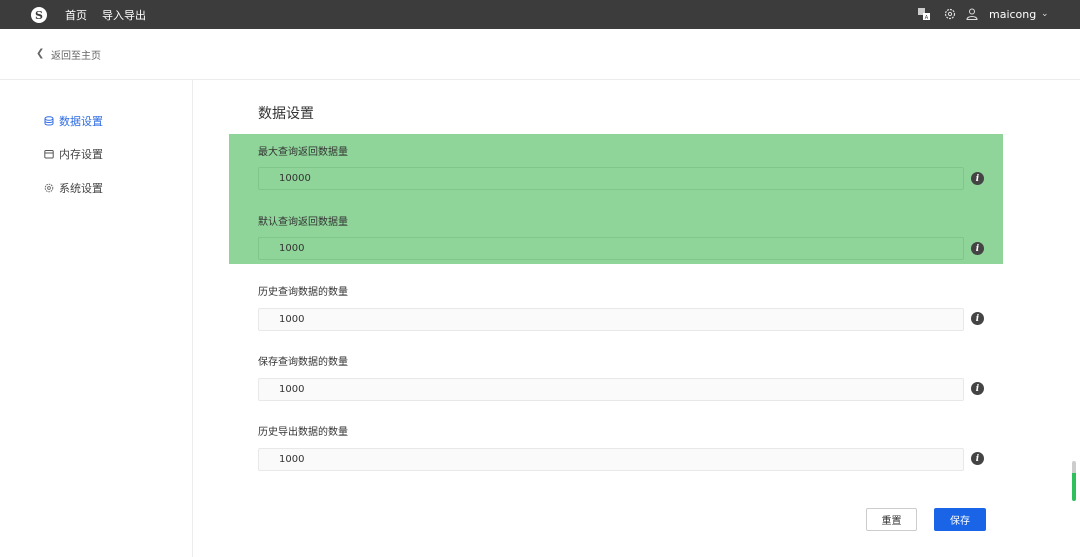  What do you see at coordinates (1012, 14) in the screenshot?
I see `username: maicong` at bounding box center [1012, 14].